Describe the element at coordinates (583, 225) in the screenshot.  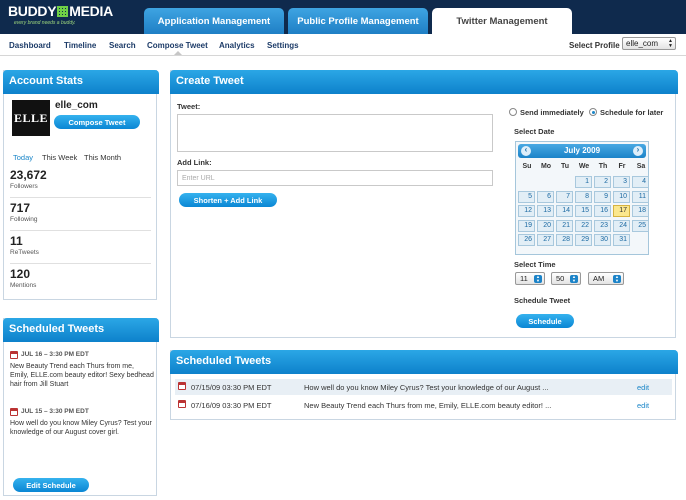
I see `calendar-day: 22` at that location.